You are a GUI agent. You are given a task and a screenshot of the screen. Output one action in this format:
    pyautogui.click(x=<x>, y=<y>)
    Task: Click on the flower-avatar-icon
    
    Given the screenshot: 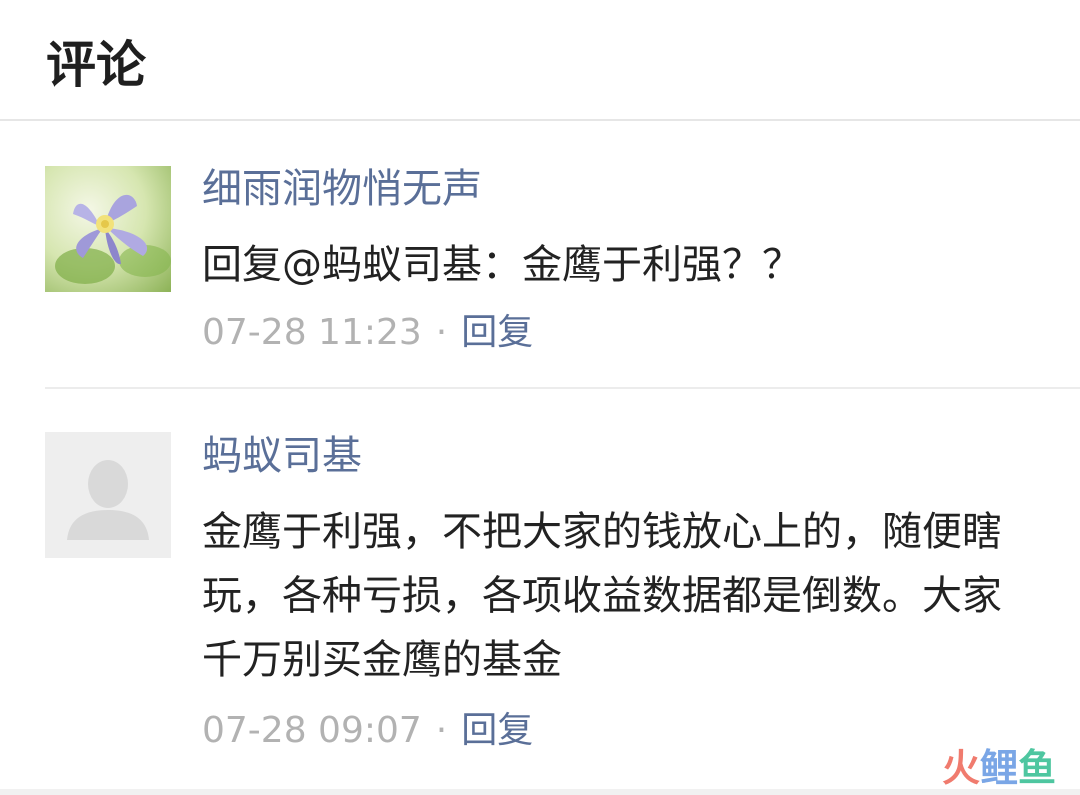 What is the action you would take?
    pyautogui.click(x=108, y=229)
    